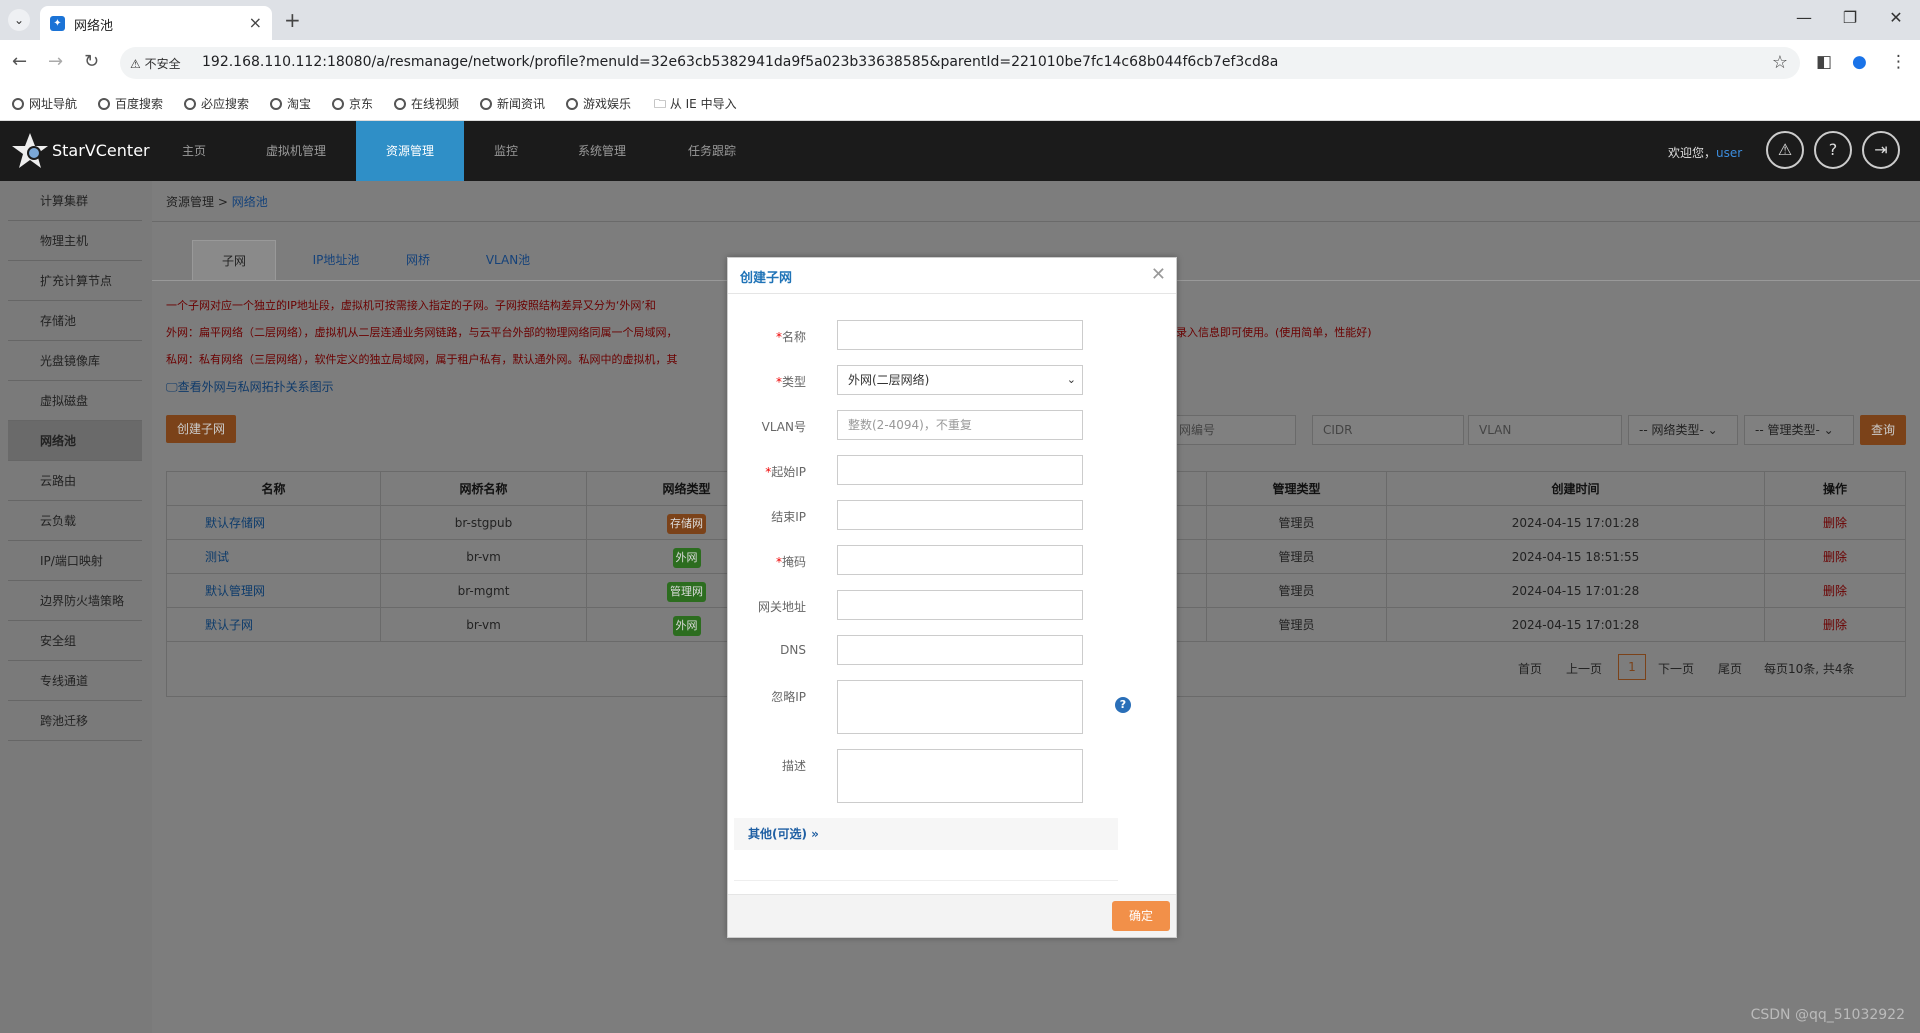  I want to click on name-field, so click(960, 335).